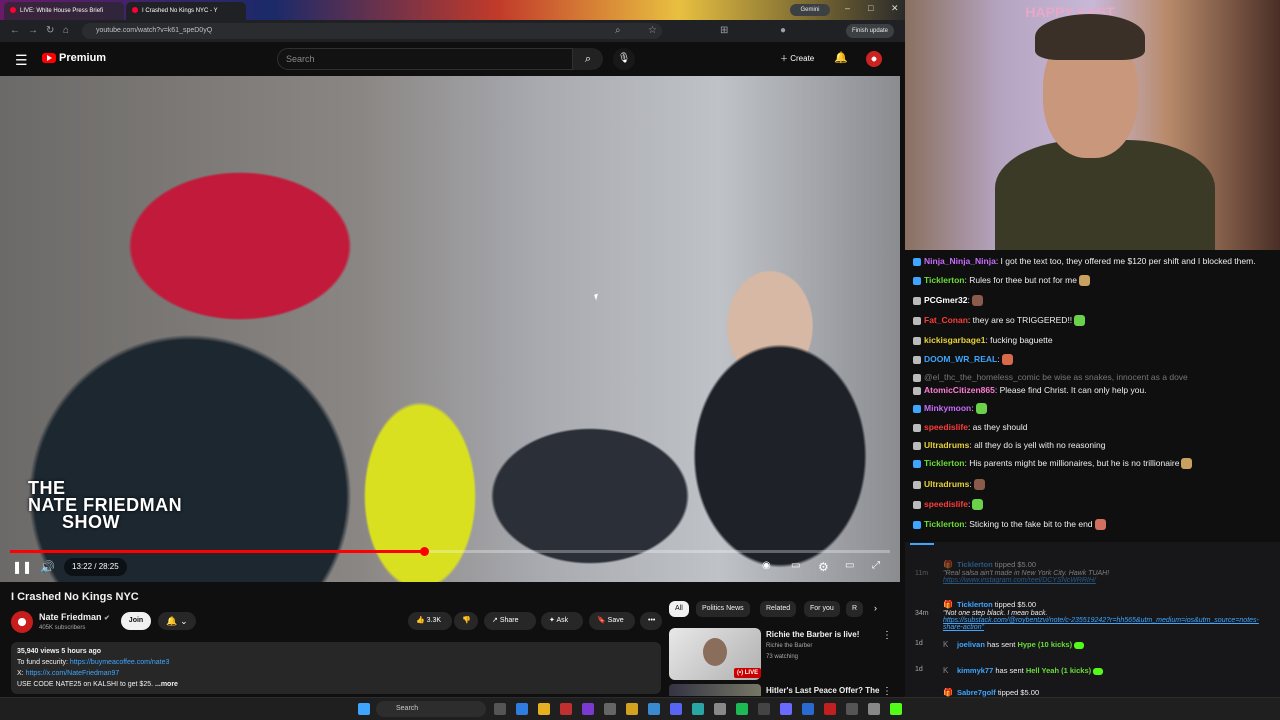 Image resolution: width=1280 pixels, height=720 pixels. Describe the element at coordinates (724, 30) in the screenshot. I see `extension-icon: ⊞` at that location.